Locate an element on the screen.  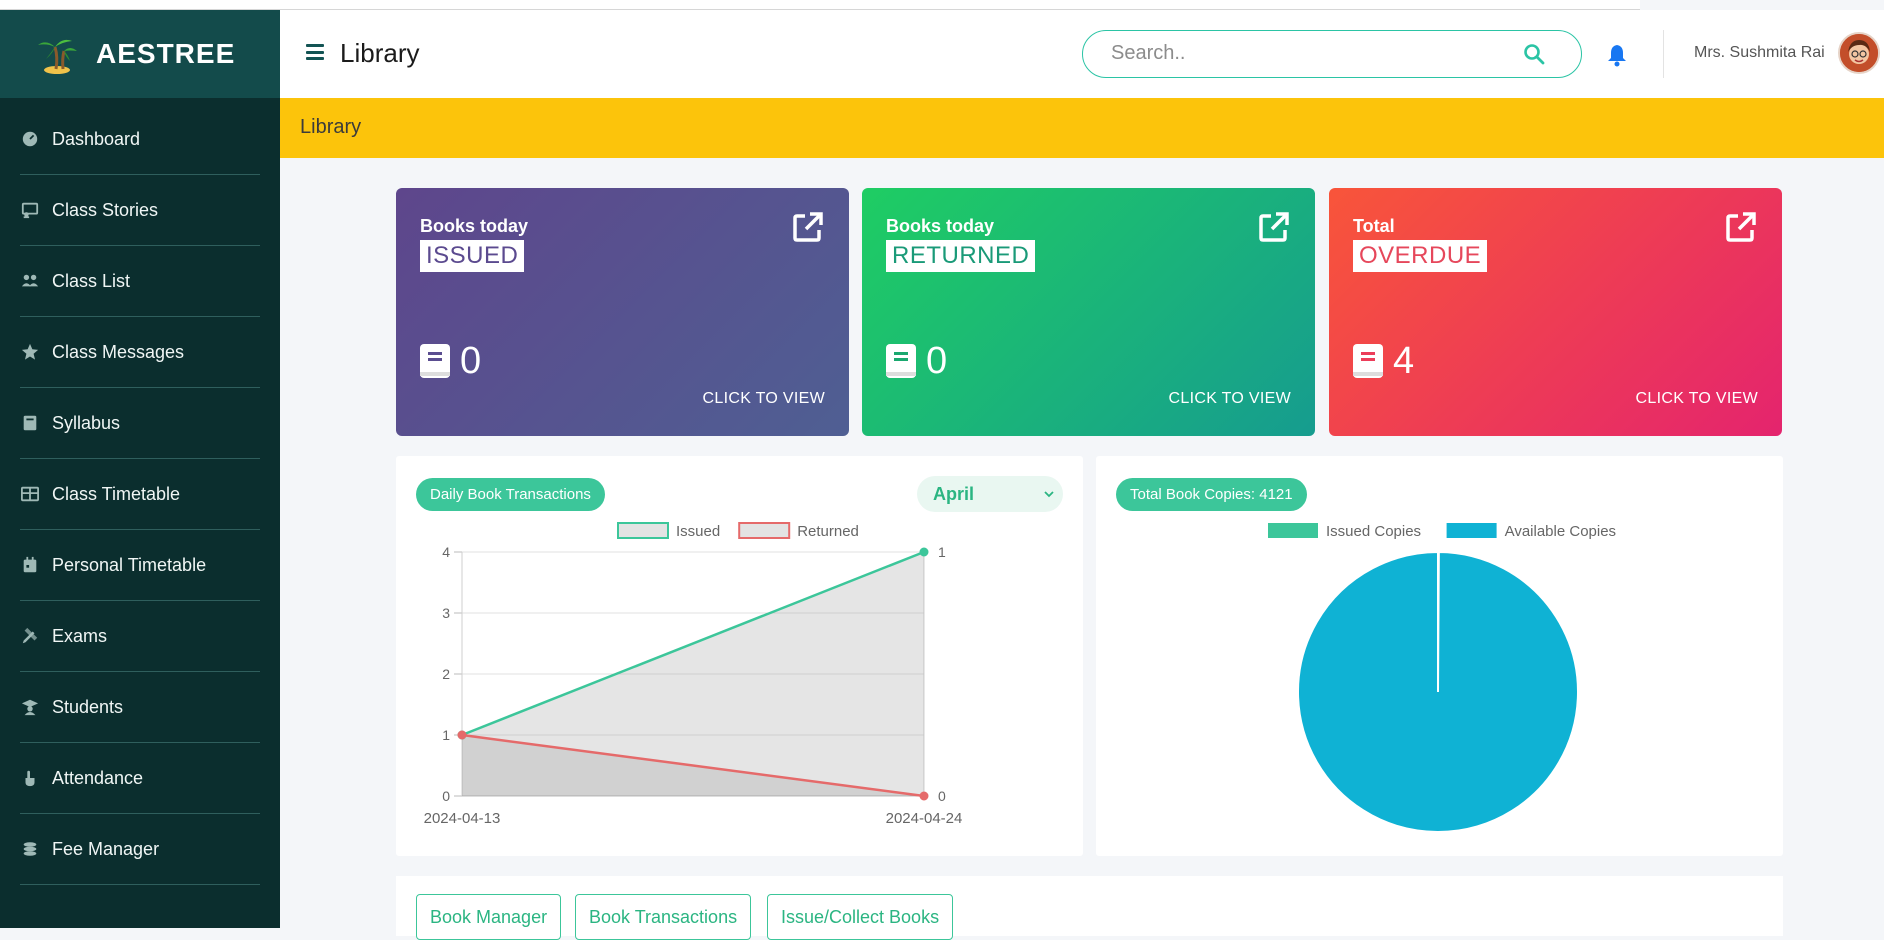
x-tick-label: 2024-04-24 is located at coordinates (924, 818).